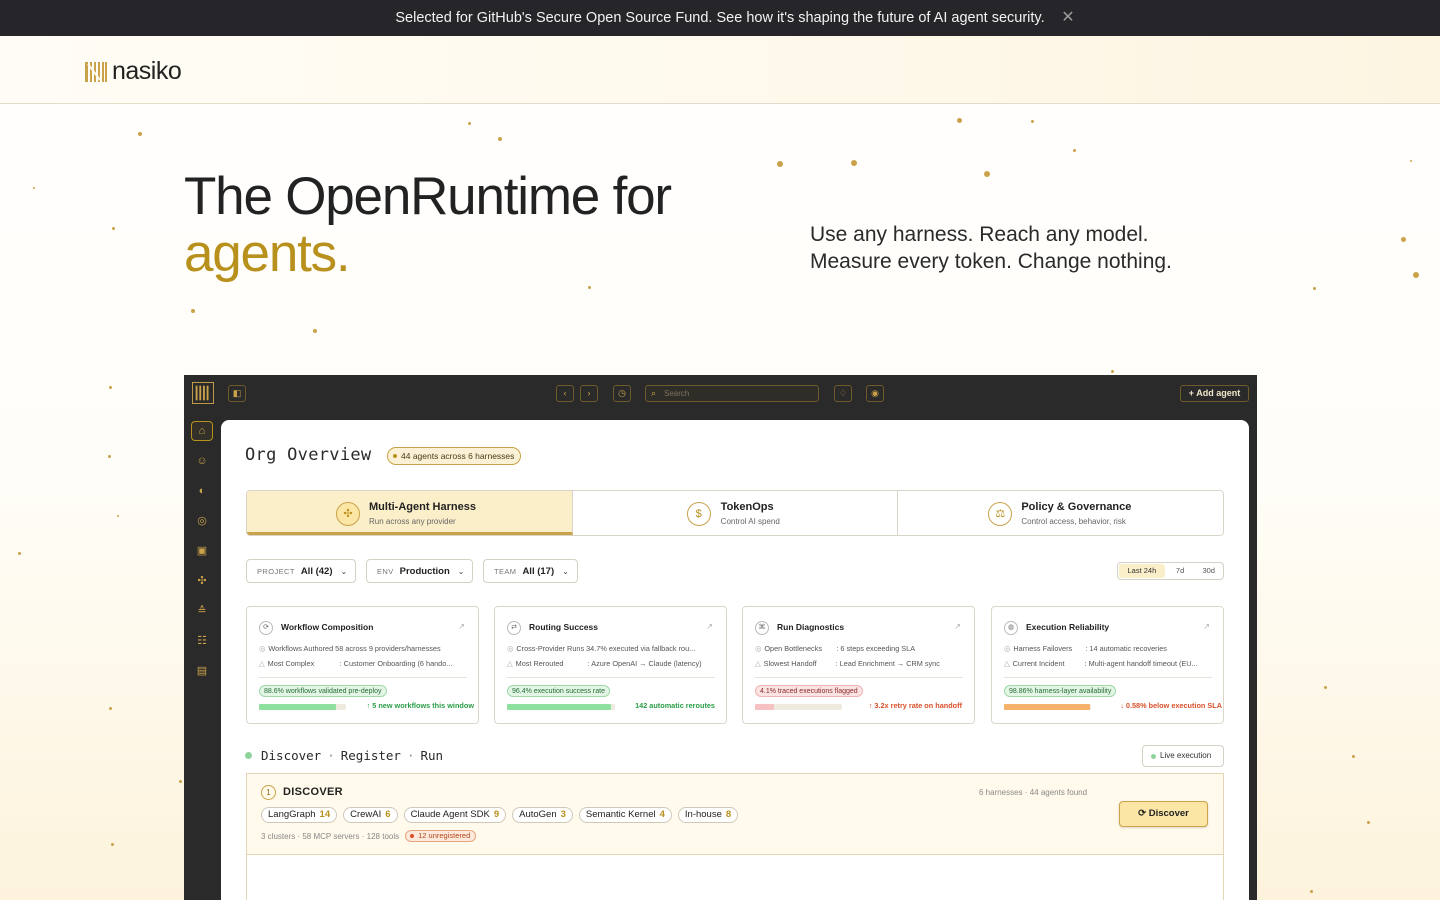 Image resolution: width=1440 pixels, height=900 pixels. What do you see at coordinates (291, 663) in the screenshot?
I see `row-key: Most Complex` at bounding box center [291, 663].